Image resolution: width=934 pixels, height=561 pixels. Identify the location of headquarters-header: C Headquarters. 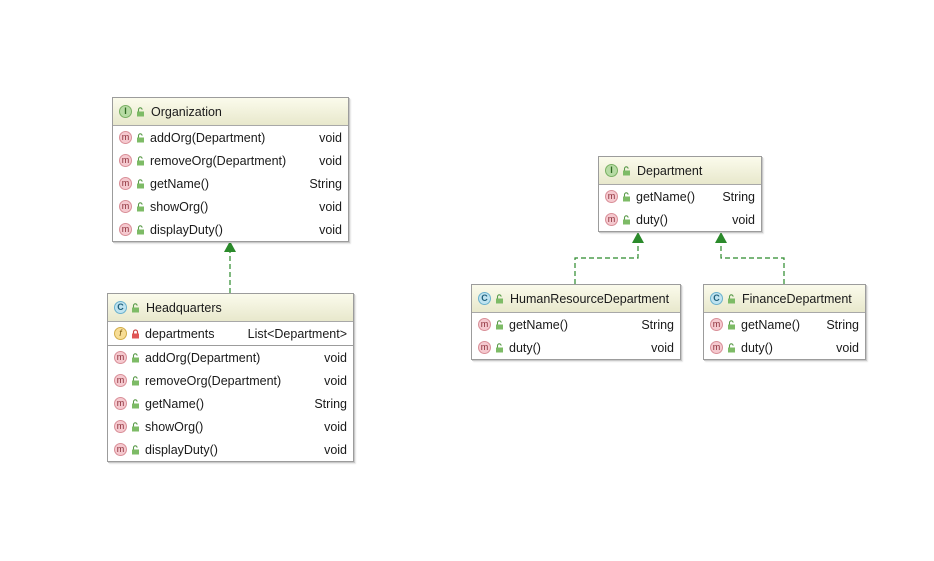
(230, 308).